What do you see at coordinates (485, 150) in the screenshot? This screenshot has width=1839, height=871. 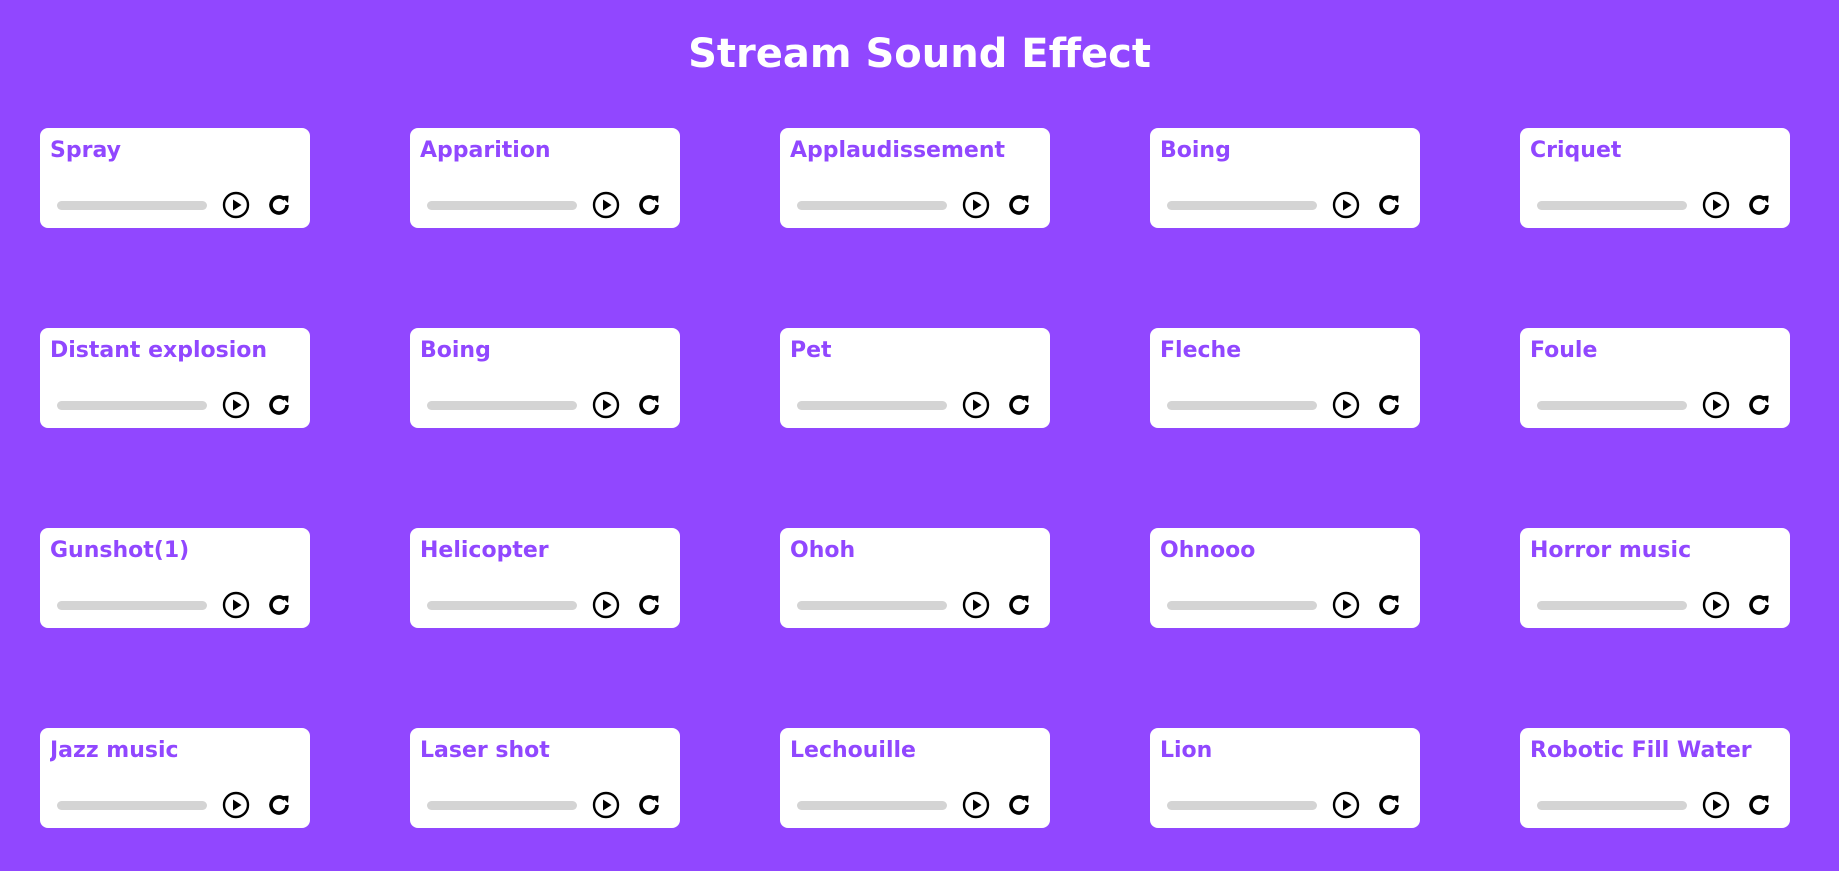 I see `sound-name: Apparition` at bounding box center [485, 150].